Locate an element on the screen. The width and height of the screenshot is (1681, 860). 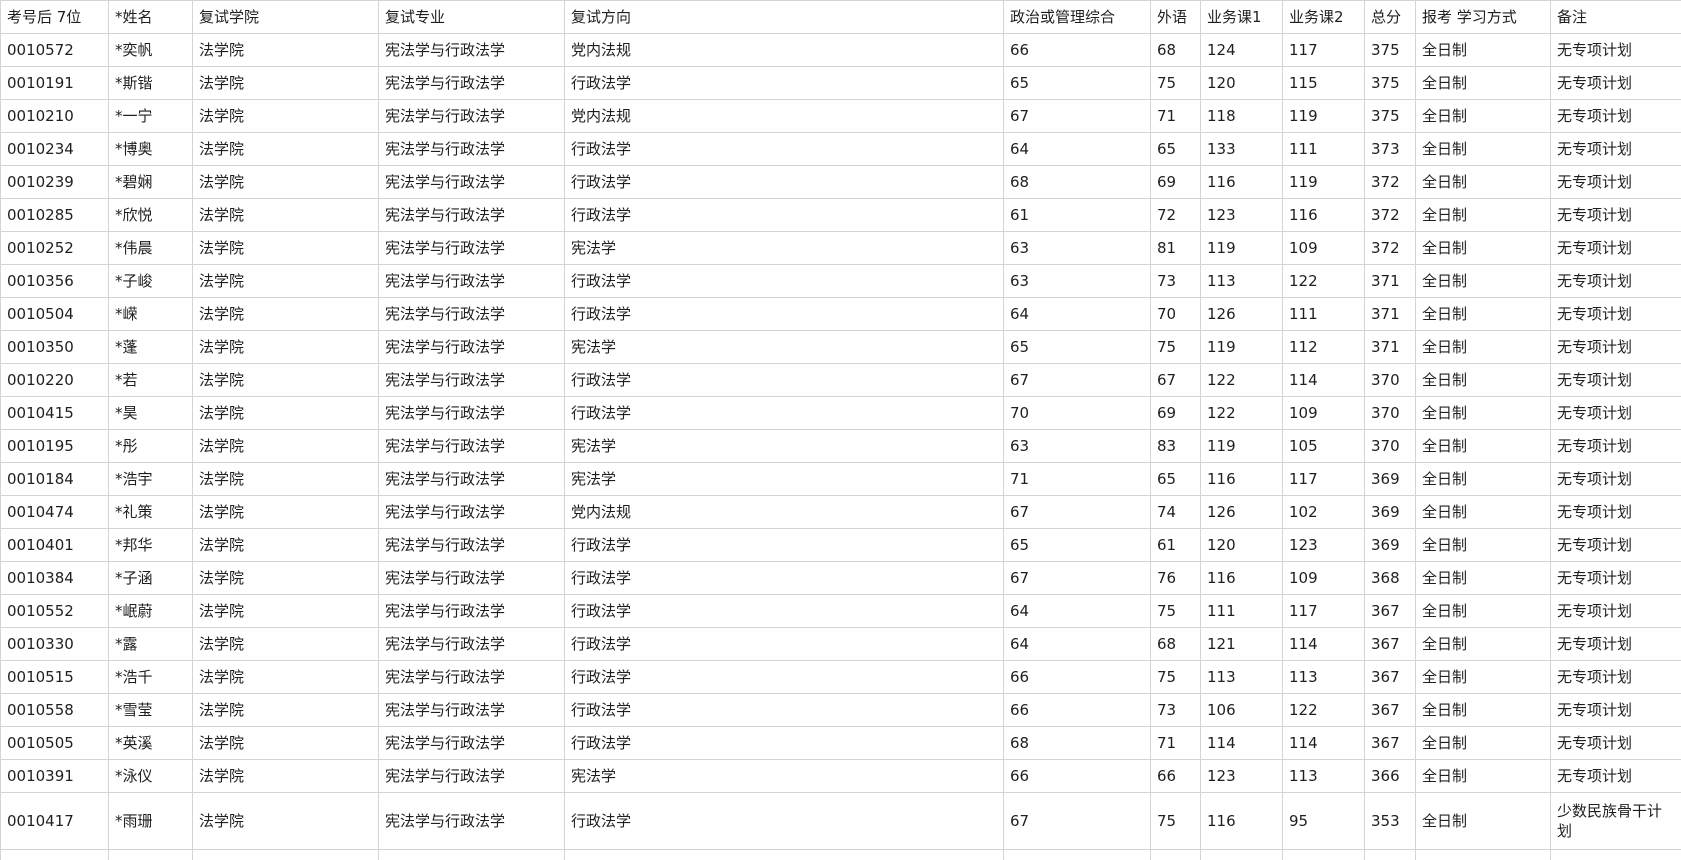
cell-exam-id: 0010572 is located at coordinates (55, 50).